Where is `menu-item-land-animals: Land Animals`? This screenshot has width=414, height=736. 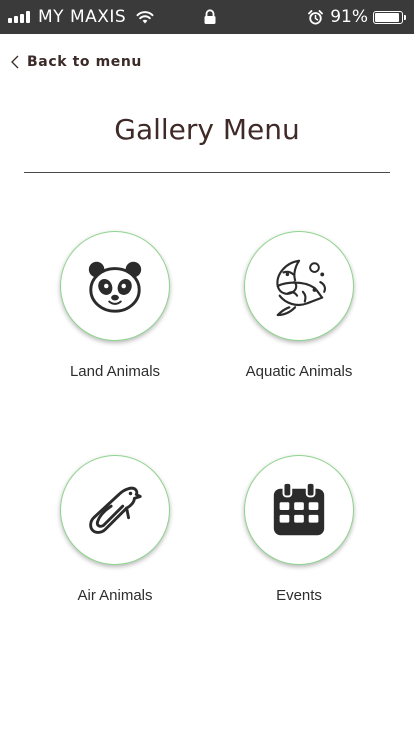 menu-item-land-animals: Land Animals is located at coordinates (115, 305).